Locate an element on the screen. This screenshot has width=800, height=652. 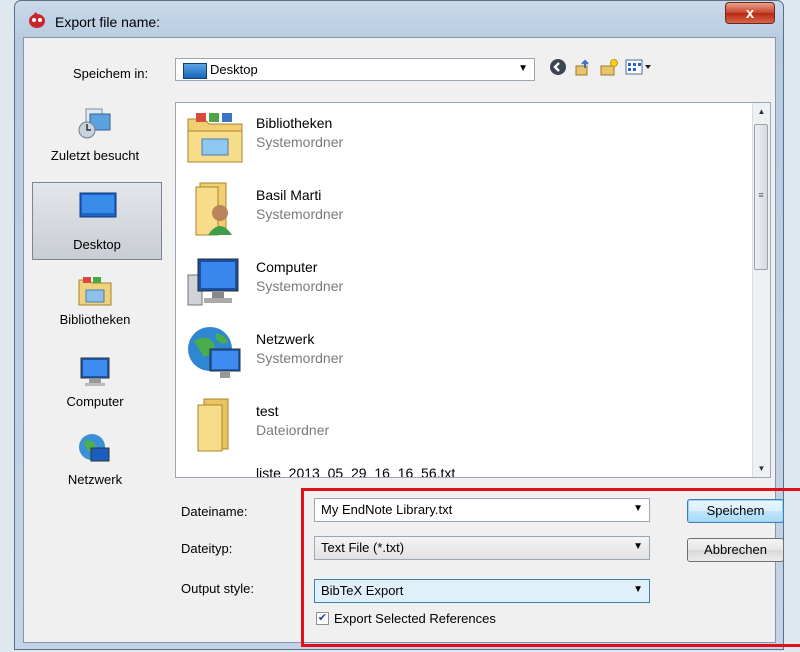
libraries-folder-icon is located at coordinates (215, 137).